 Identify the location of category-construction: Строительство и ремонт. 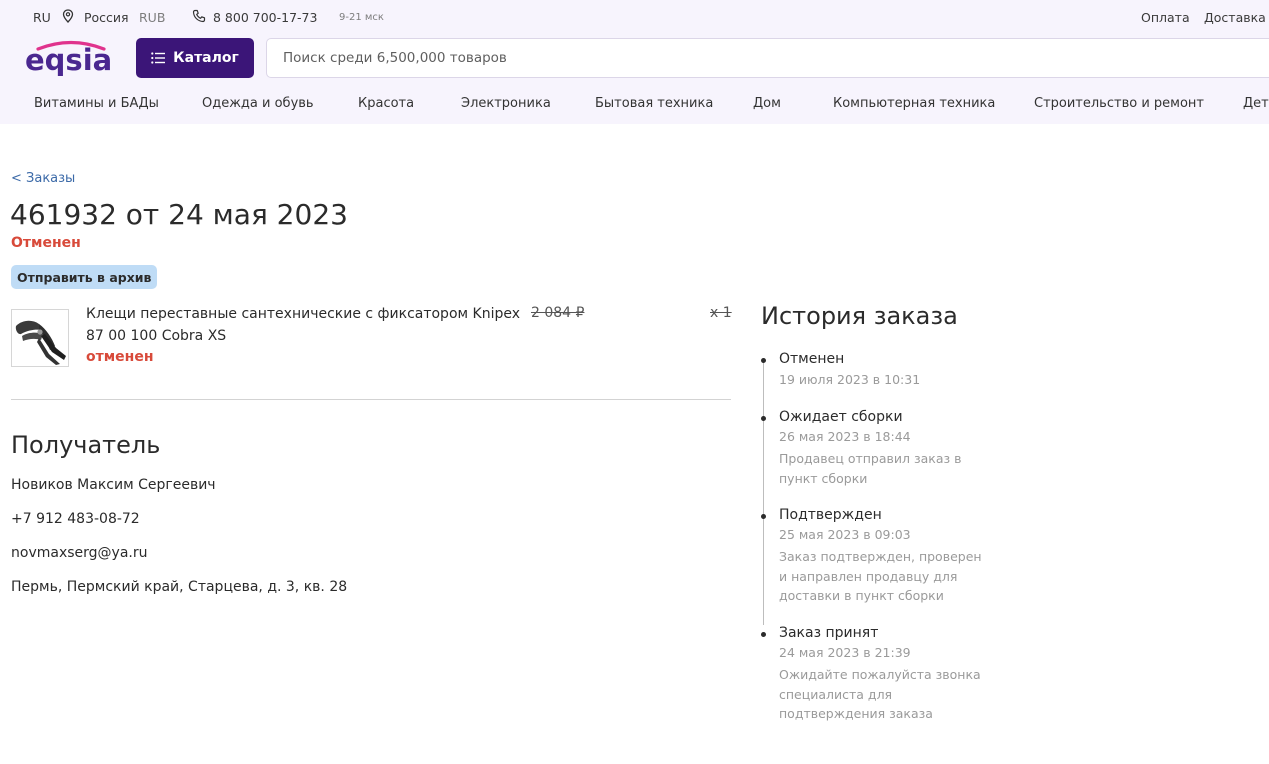
(1119, 103).